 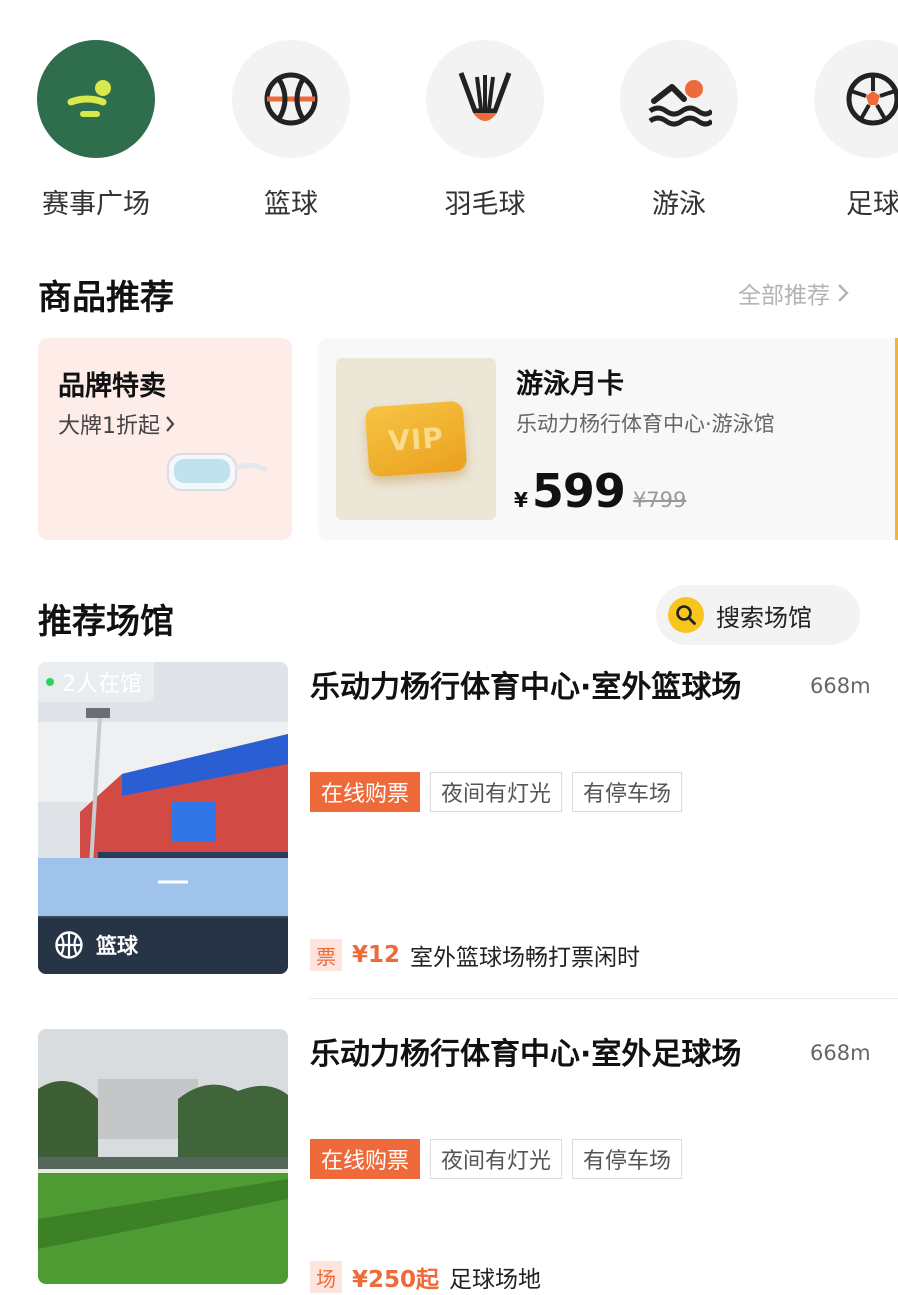 I want to click on more-label: 全部推荐, so click(x=784, y=296).